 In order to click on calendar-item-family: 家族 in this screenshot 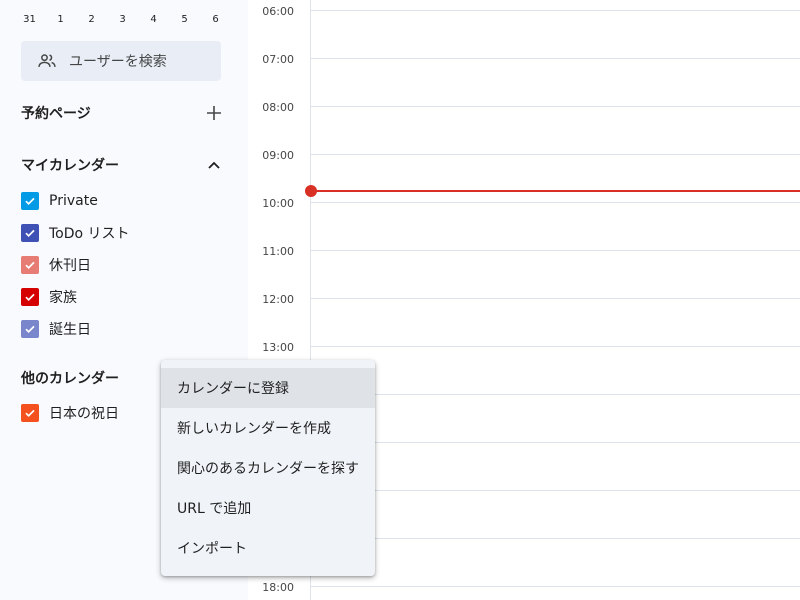, I will do `click(49, 297)`.